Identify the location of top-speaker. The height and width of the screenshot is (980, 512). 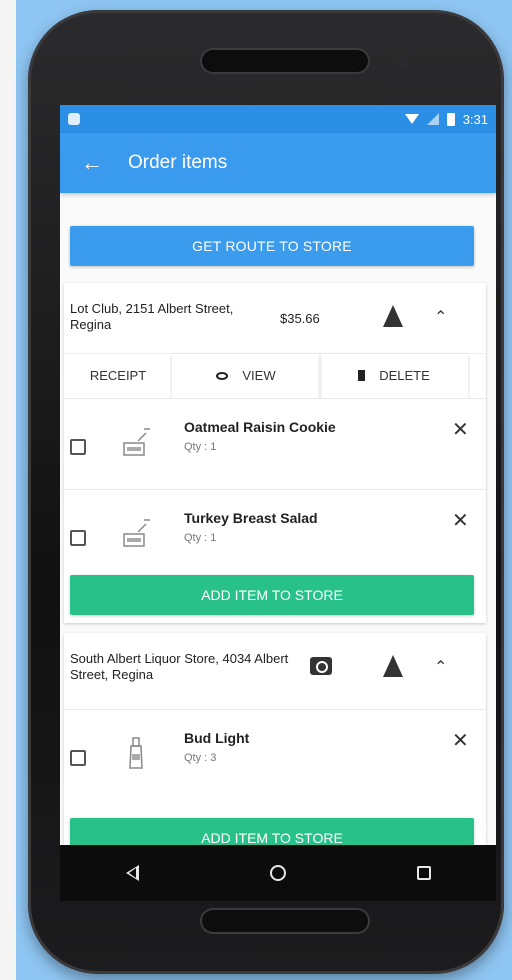
(285, 61).